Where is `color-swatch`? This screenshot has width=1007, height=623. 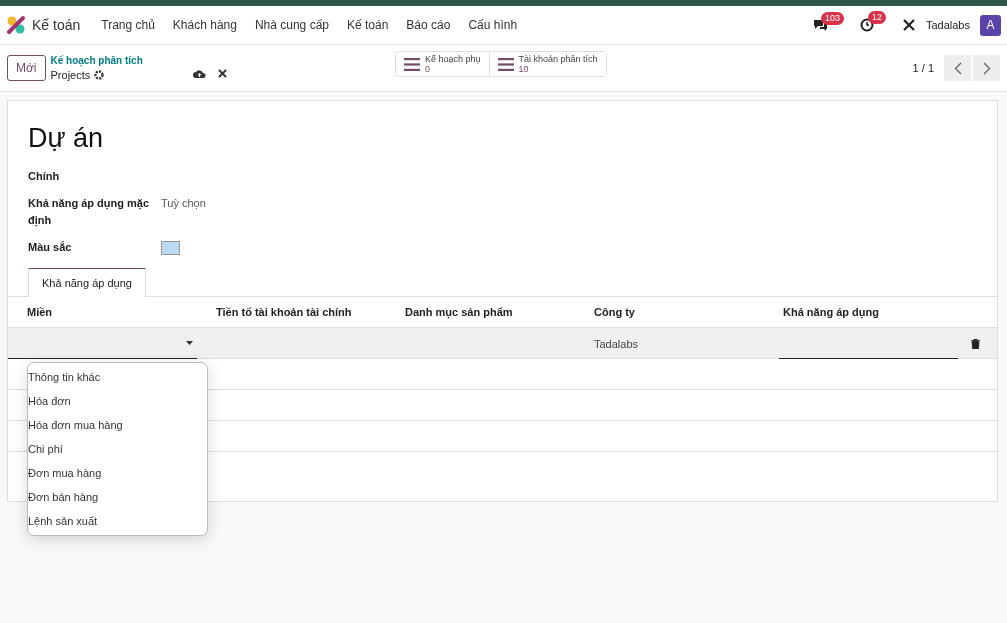
color-swatch is located at coordinates (170, 248).